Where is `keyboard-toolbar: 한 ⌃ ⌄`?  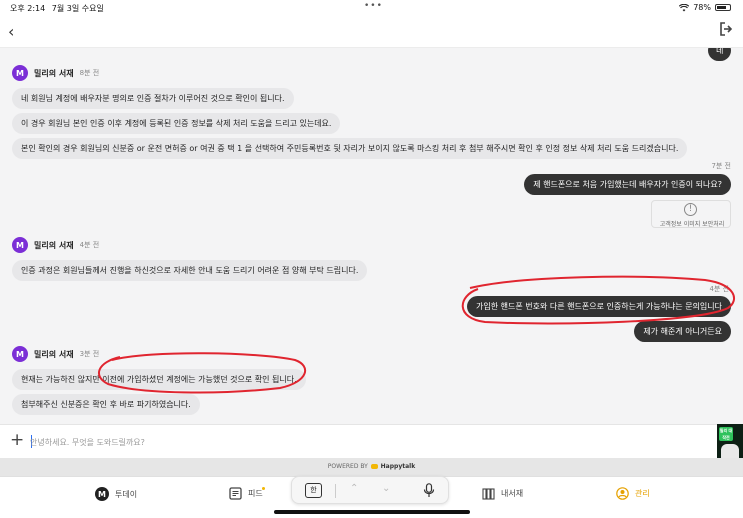 keyboard-toolbar: 한 ⌃ ⌄ is located at coordinates (370, 490).